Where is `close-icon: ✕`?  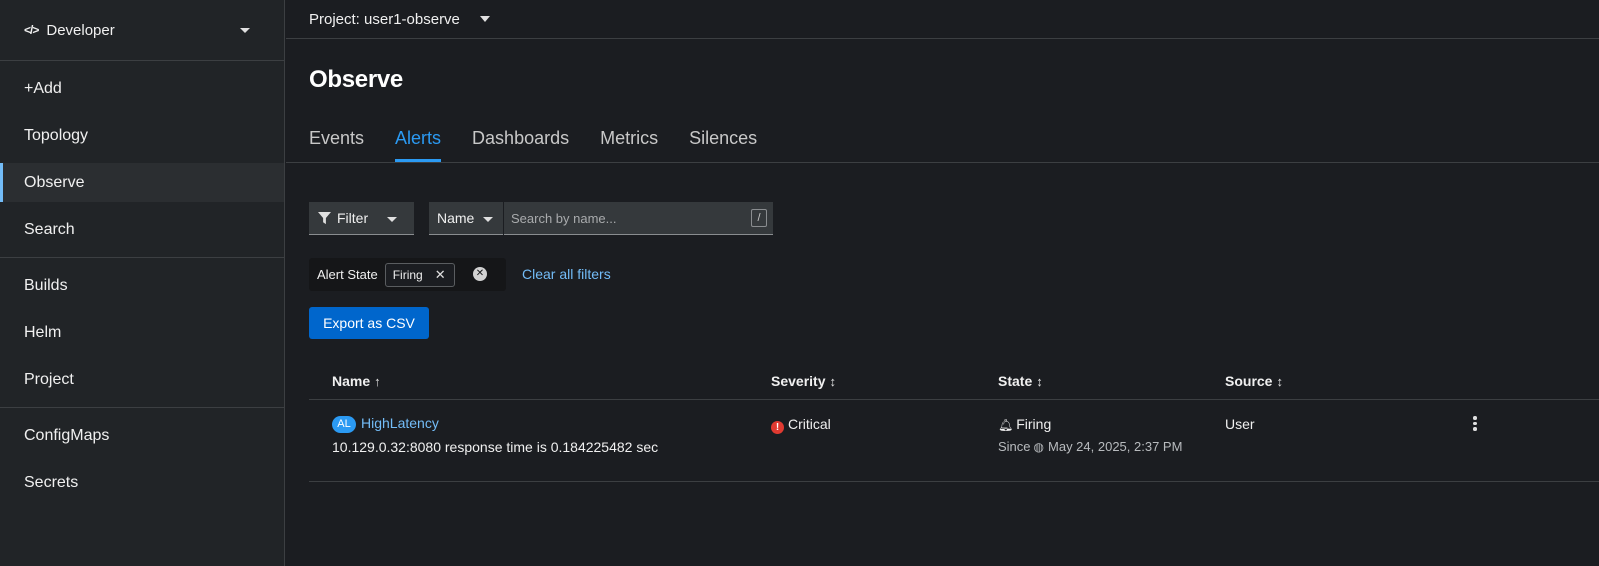
close-icon: ✕ is located at coordinates (440, 275).